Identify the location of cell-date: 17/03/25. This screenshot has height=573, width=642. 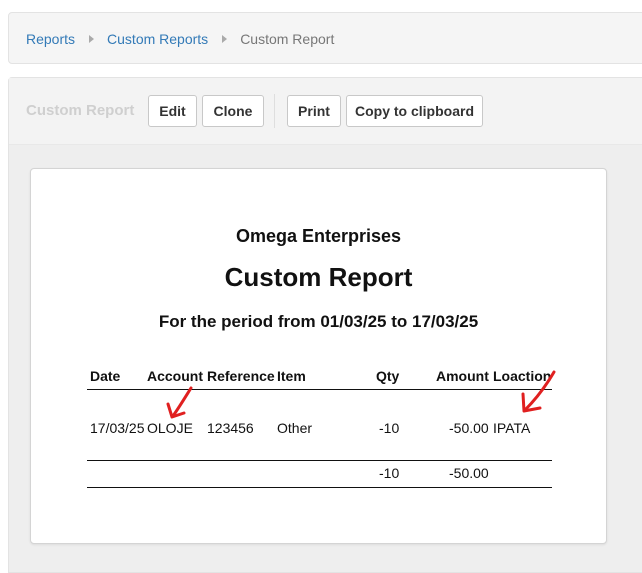
(117, 428).